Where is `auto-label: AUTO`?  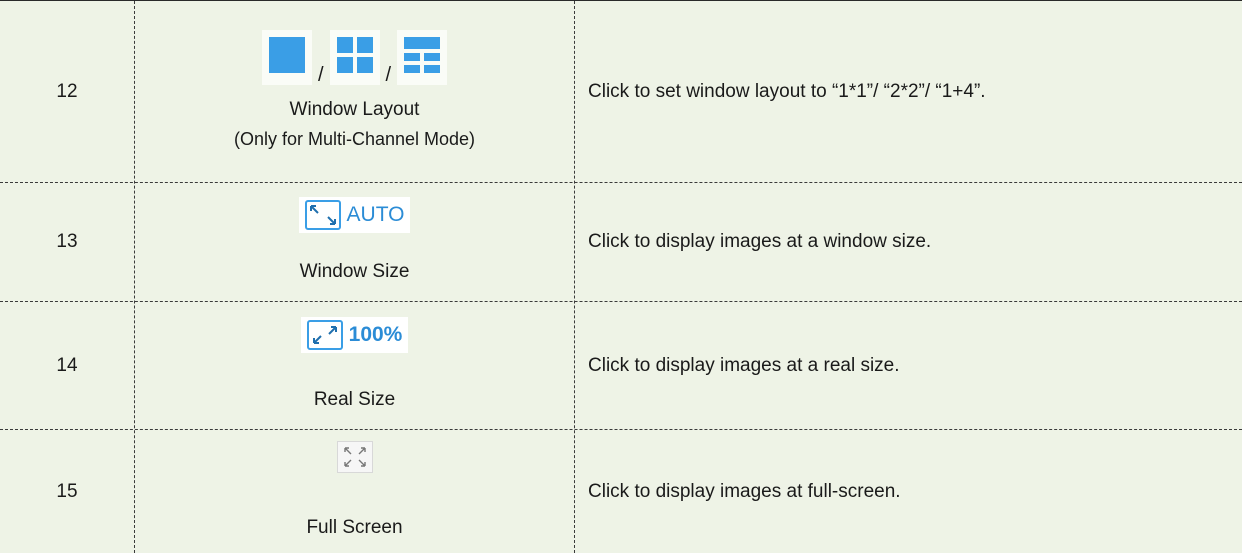 auto-label: AUTO is located at coordinates (375, 214).